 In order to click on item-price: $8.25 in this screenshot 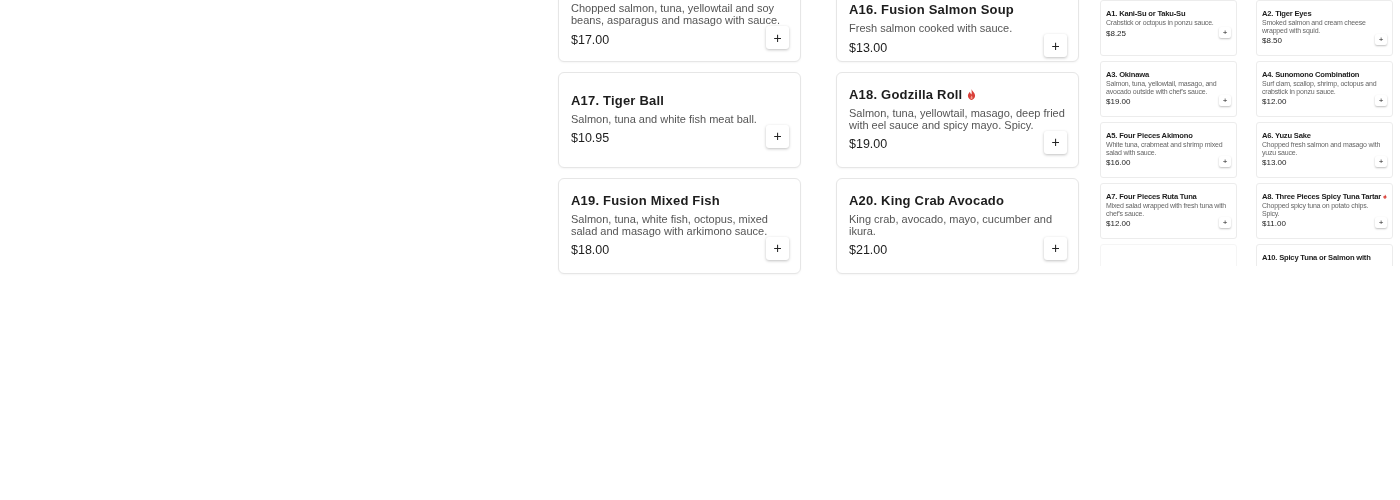, I will do `click(1116, 33)`.